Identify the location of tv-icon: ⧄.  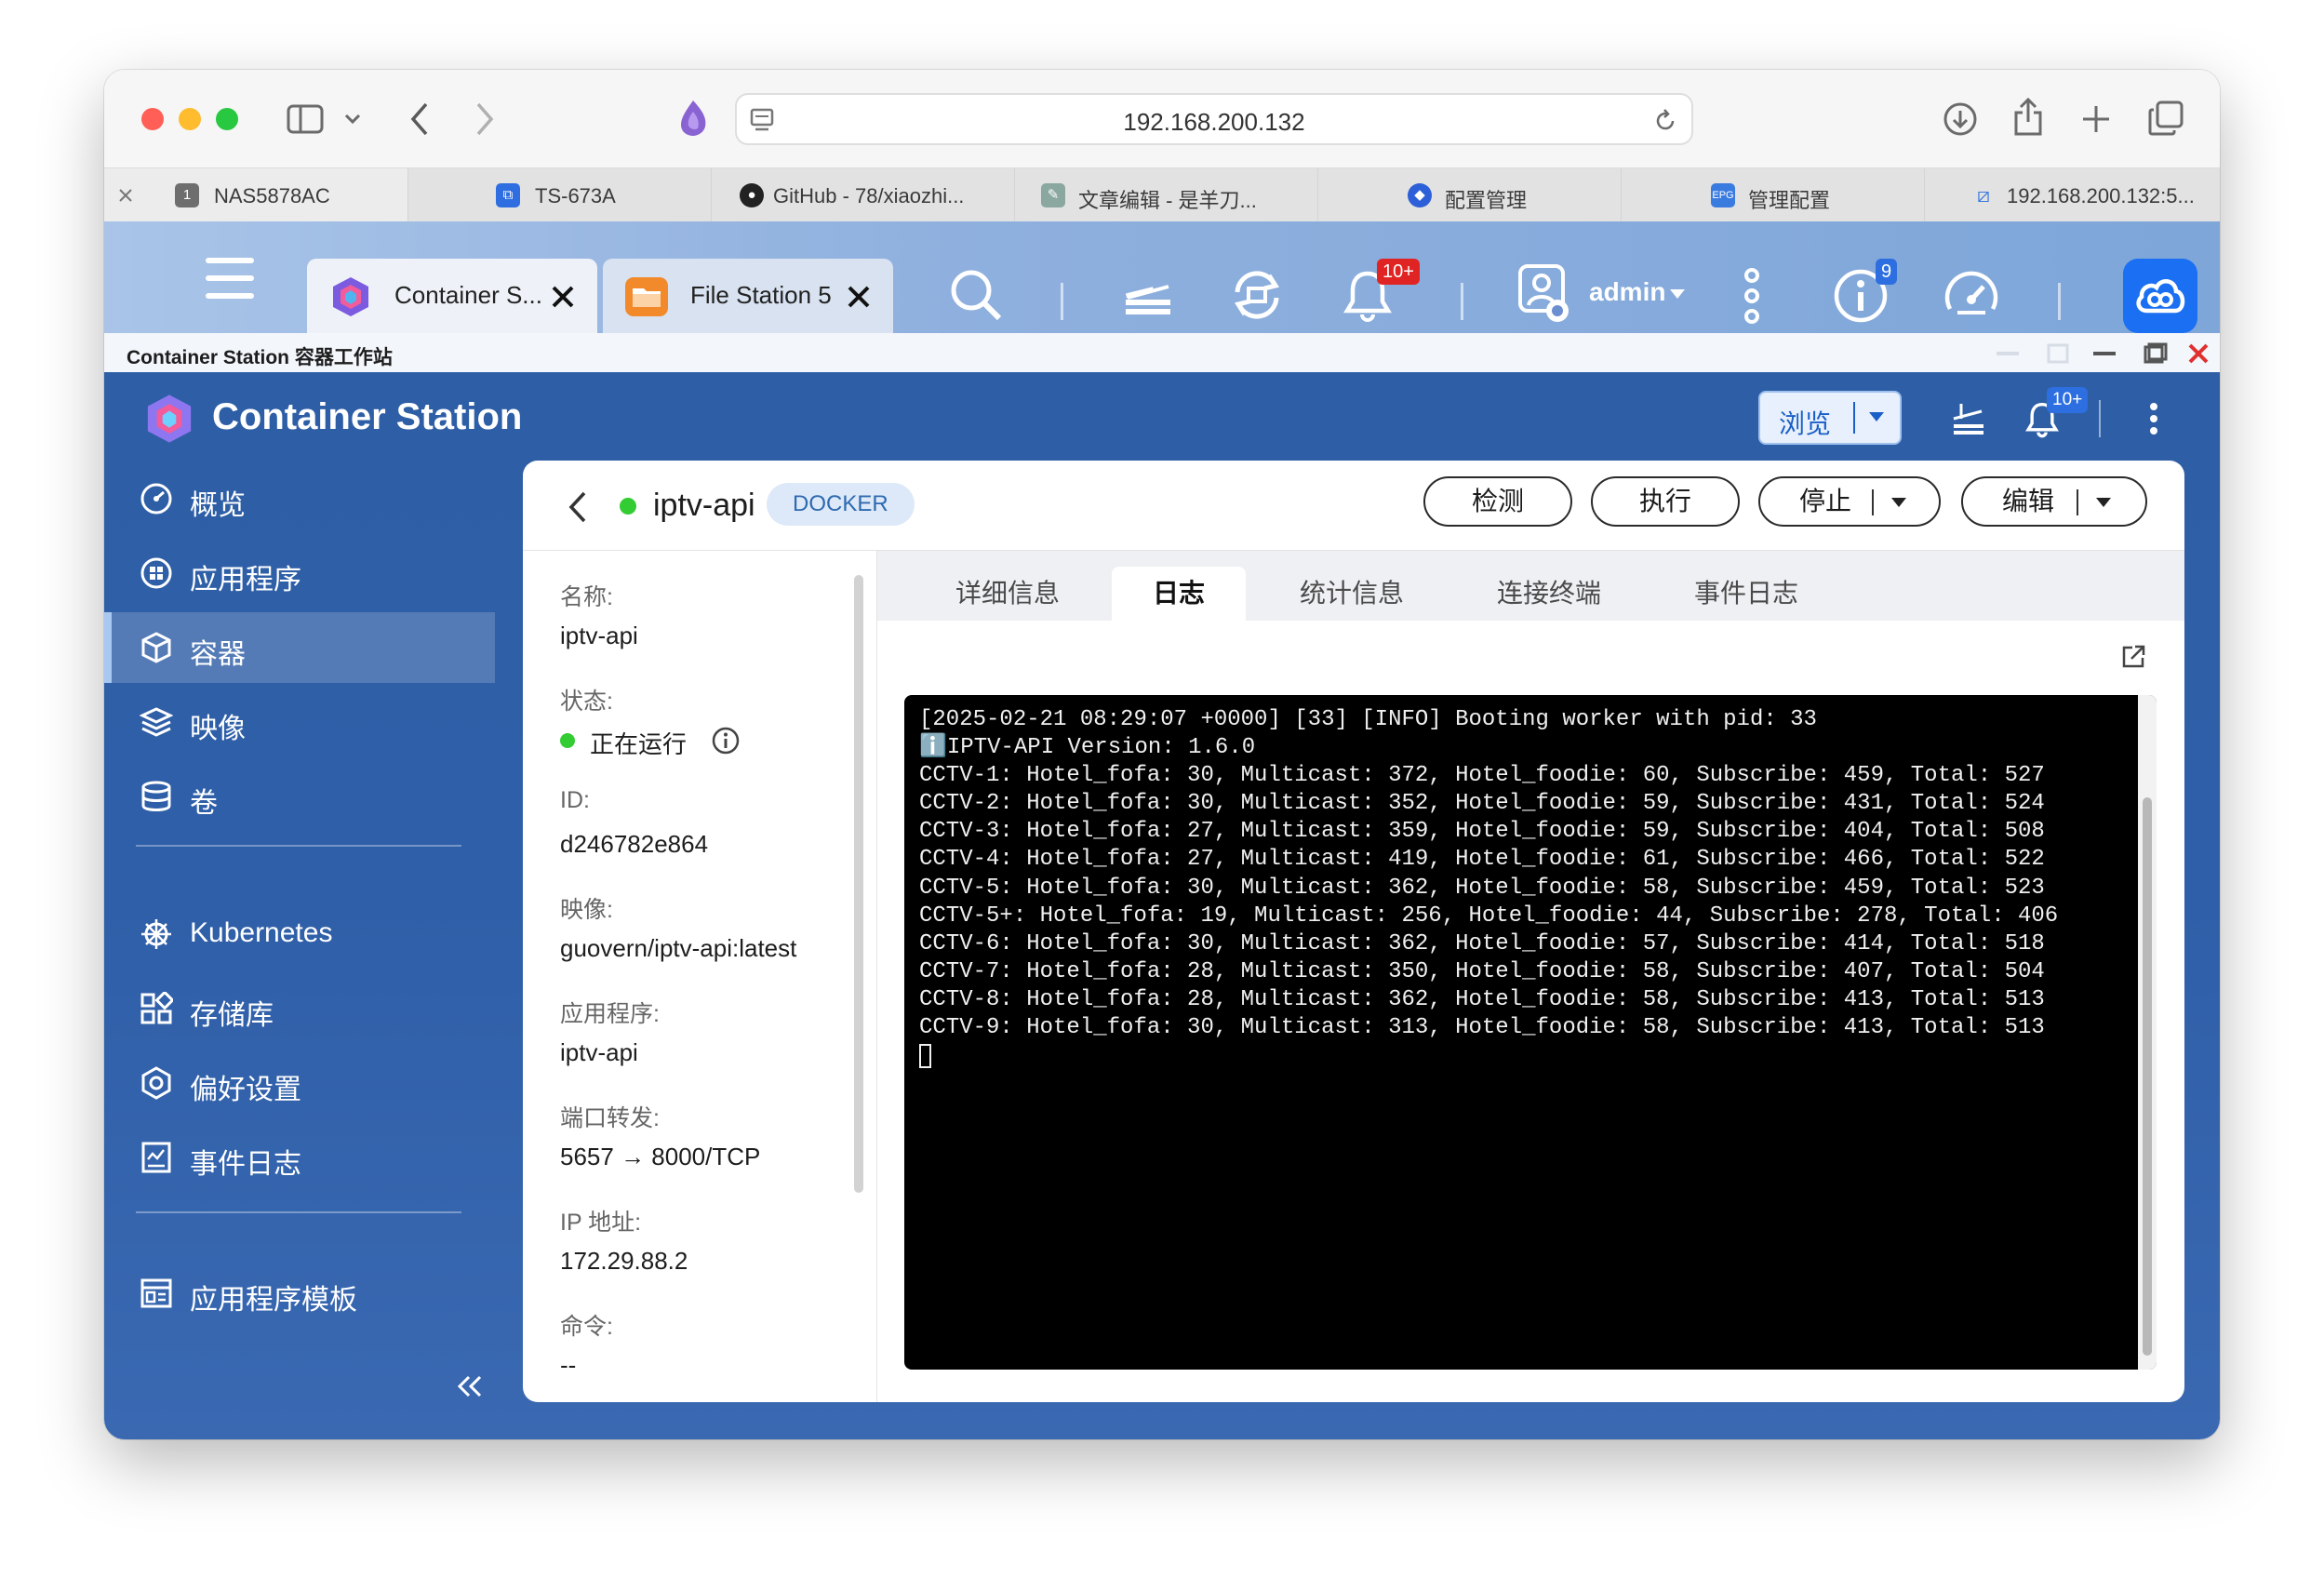
(1983, 195).